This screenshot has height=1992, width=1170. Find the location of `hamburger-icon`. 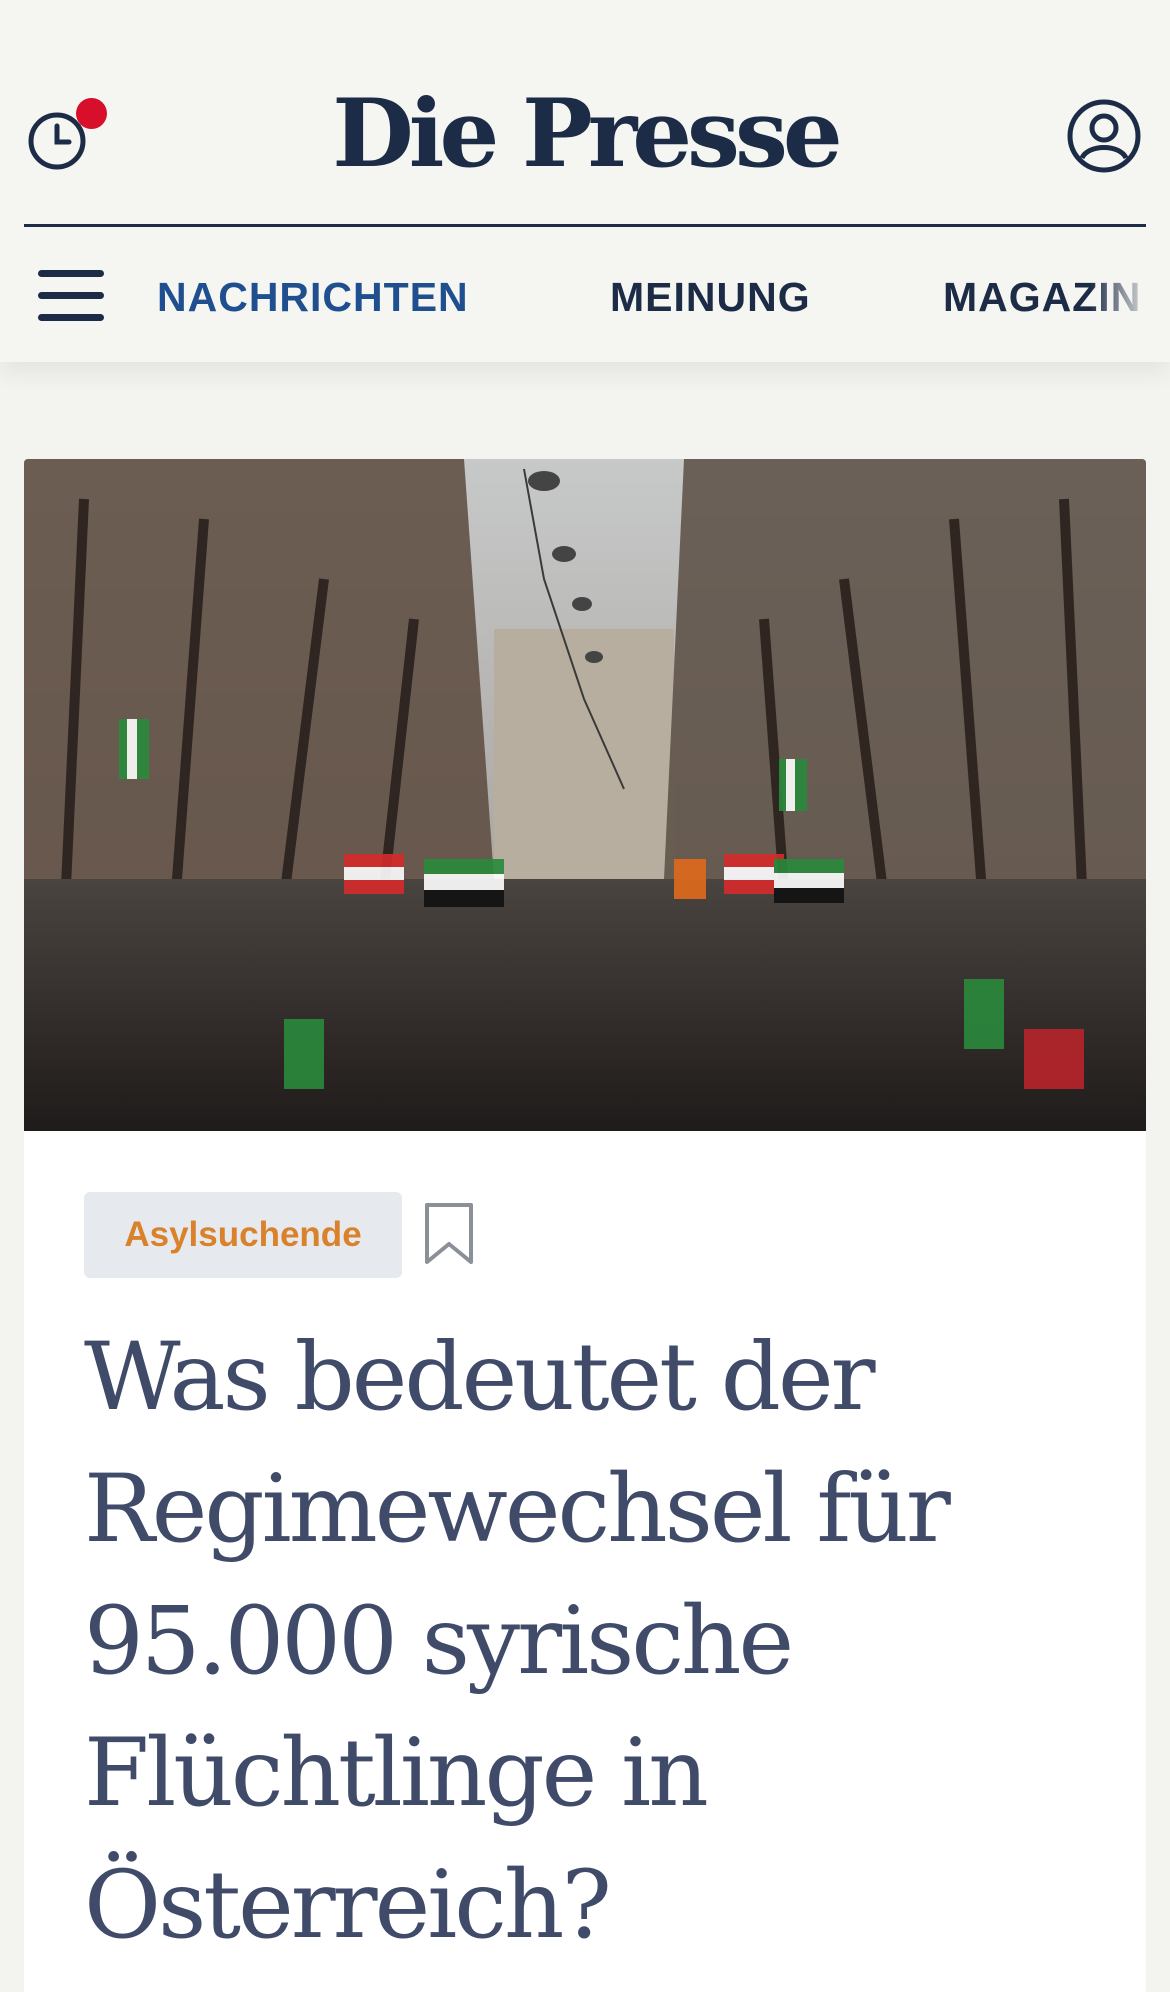

hamburger-icon is located at coordinates (71, 273).